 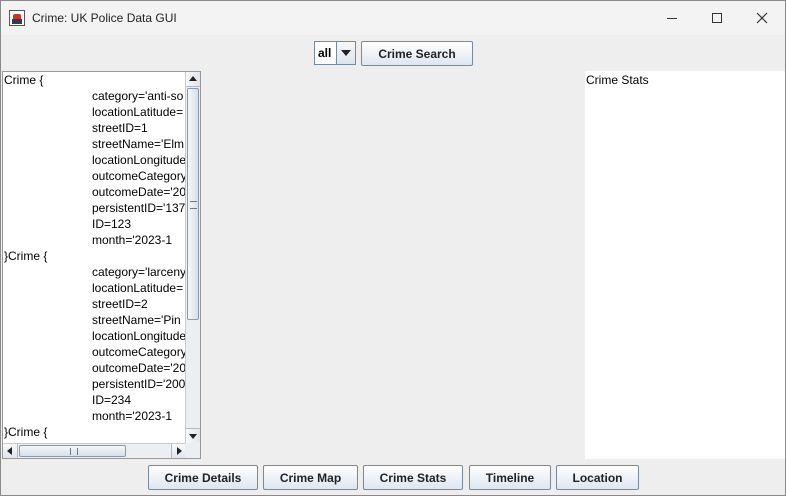 I want to click on crime-list-line: streetID=2, so click(x=120, y=304).